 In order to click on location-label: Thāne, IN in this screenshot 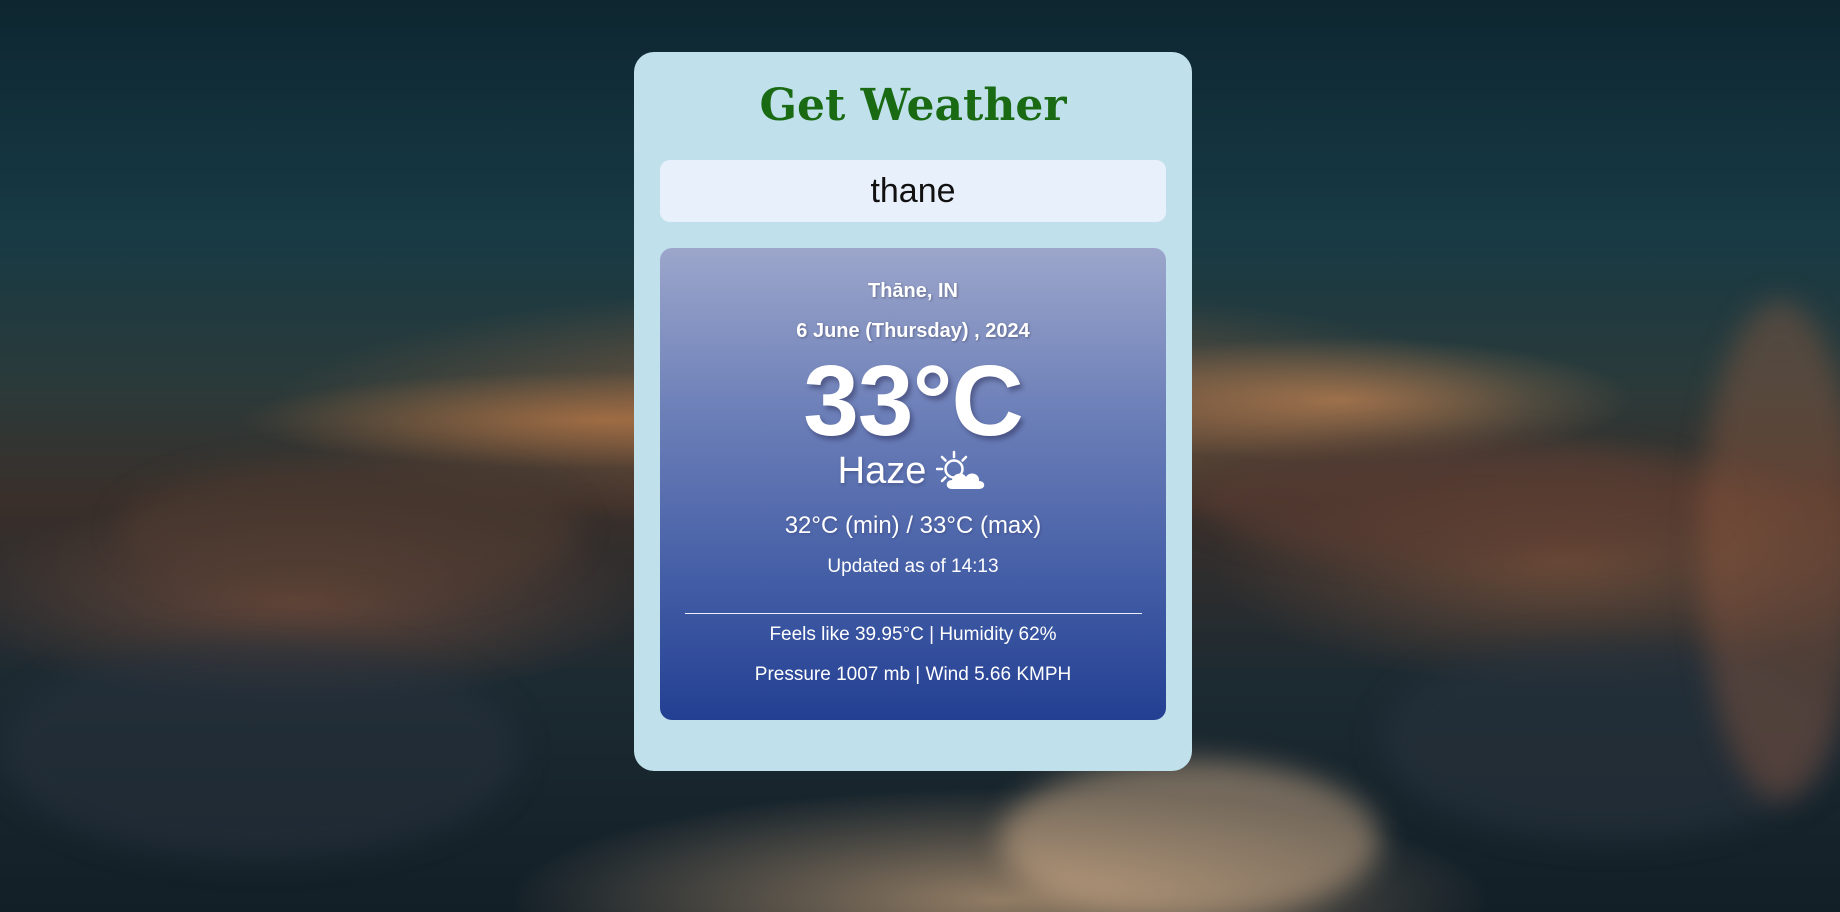, I will do `click(912, 291)`.